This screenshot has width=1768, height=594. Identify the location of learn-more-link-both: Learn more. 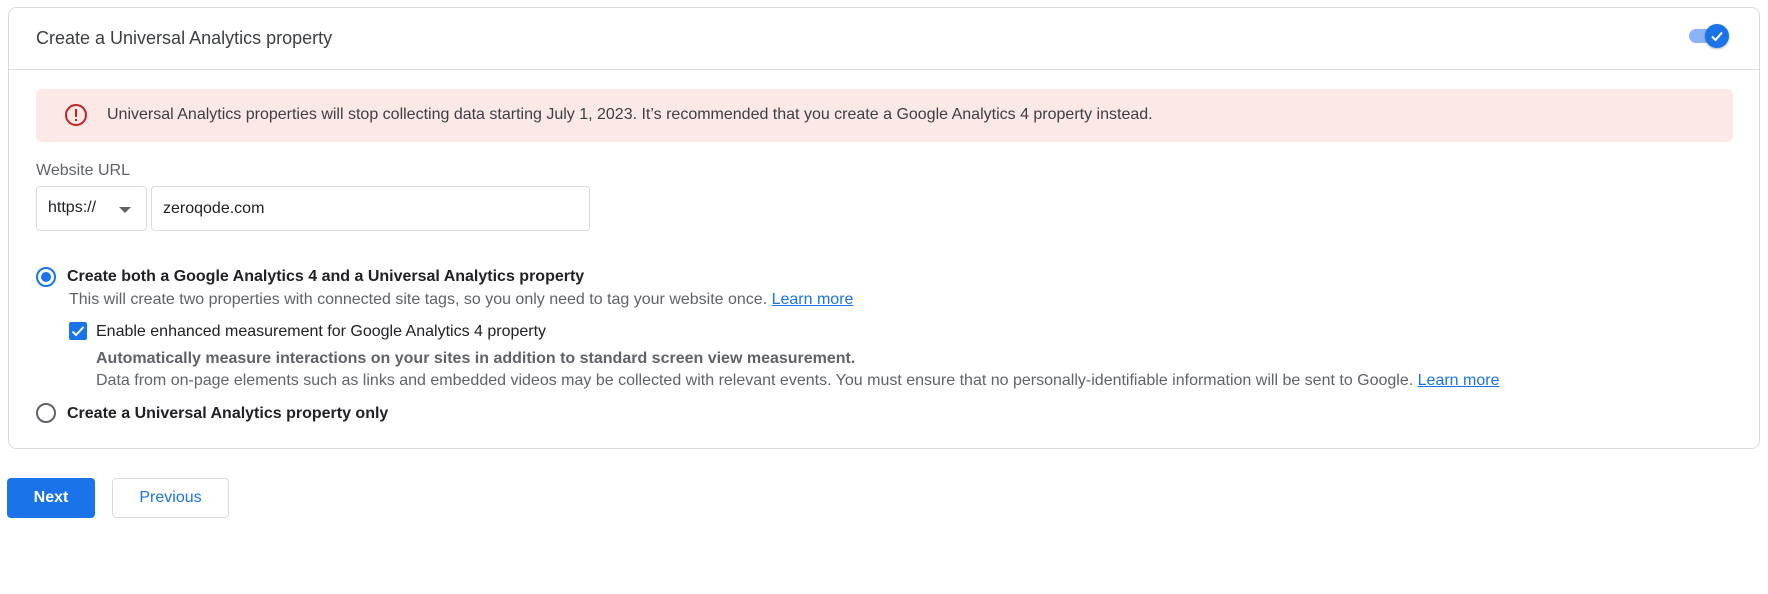
(813, 299).